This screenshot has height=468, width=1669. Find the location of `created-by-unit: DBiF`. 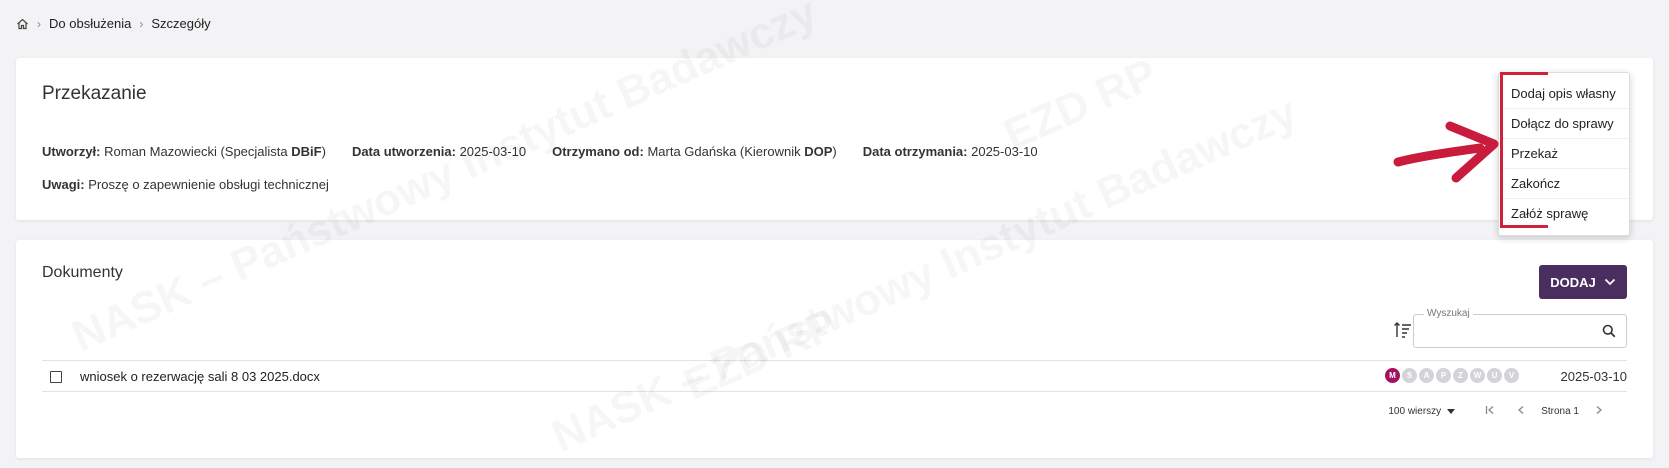

created-by-unit: DBiF is located at coordinates (306, 151).